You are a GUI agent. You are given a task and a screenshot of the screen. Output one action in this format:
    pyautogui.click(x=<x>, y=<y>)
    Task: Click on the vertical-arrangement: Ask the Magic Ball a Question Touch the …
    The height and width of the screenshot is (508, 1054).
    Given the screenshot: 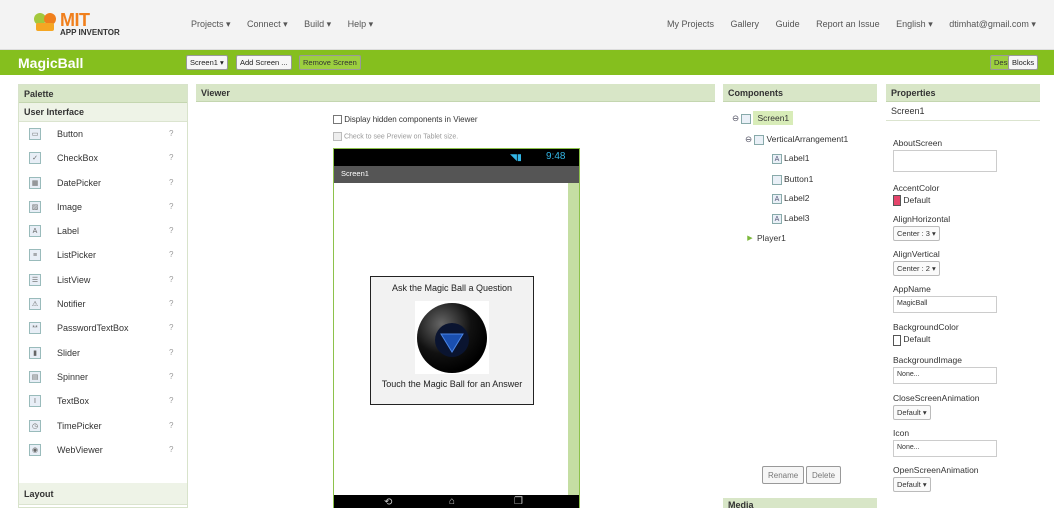 What is the action you would take?
    pyautogui.click(x=452, y=340)
    